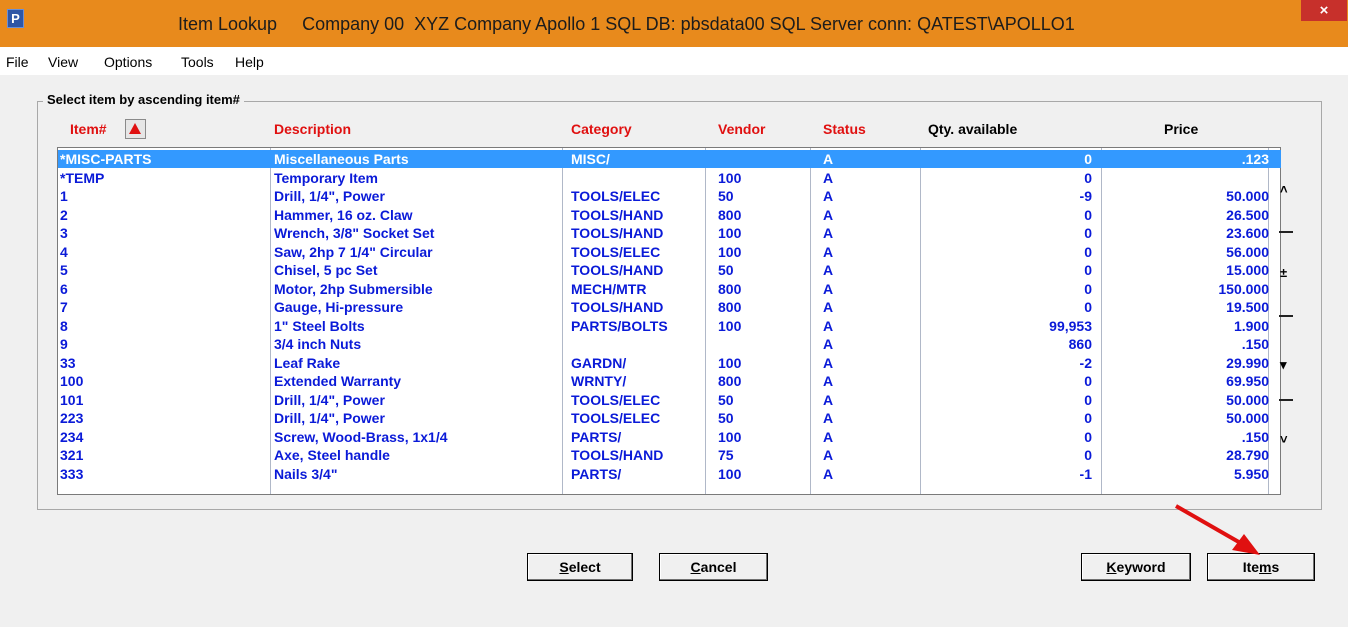 The height and width of the screenshot is (627, 1348). Describe the element at coordinates (669, 178) in the screenshot. I see `table-row: *TEMP Temporary Item 100 A 0` at that location.